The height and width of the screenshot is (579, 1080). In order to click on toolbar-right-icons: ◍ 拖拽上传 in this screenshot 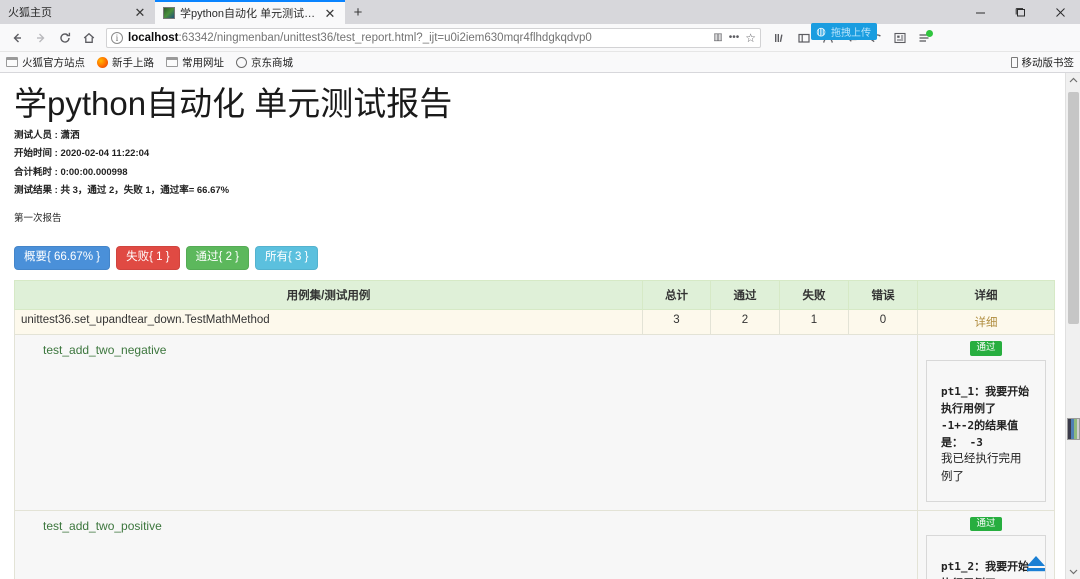, I will do `click(852, 35)`.